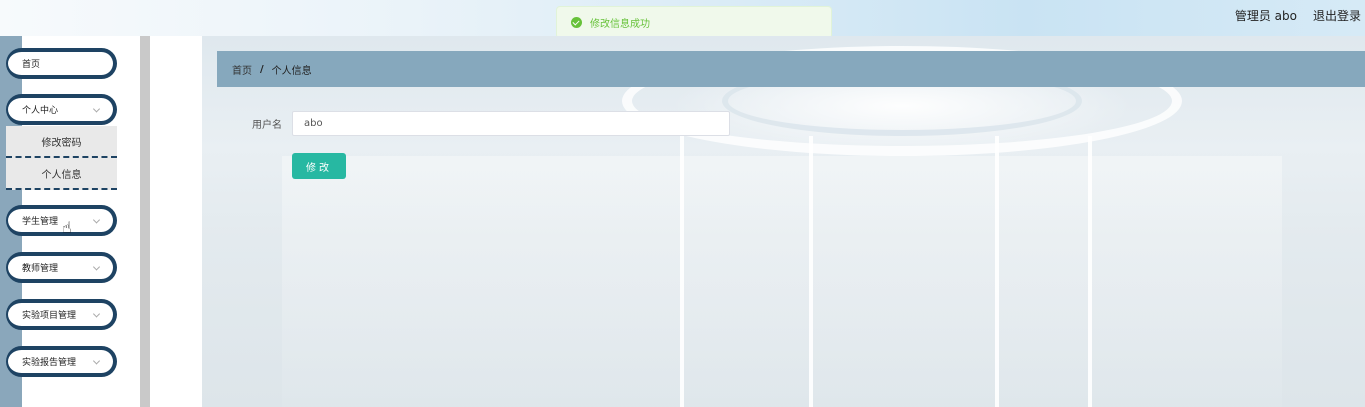  I want to click on update-button: 修改, so click(319, 166).